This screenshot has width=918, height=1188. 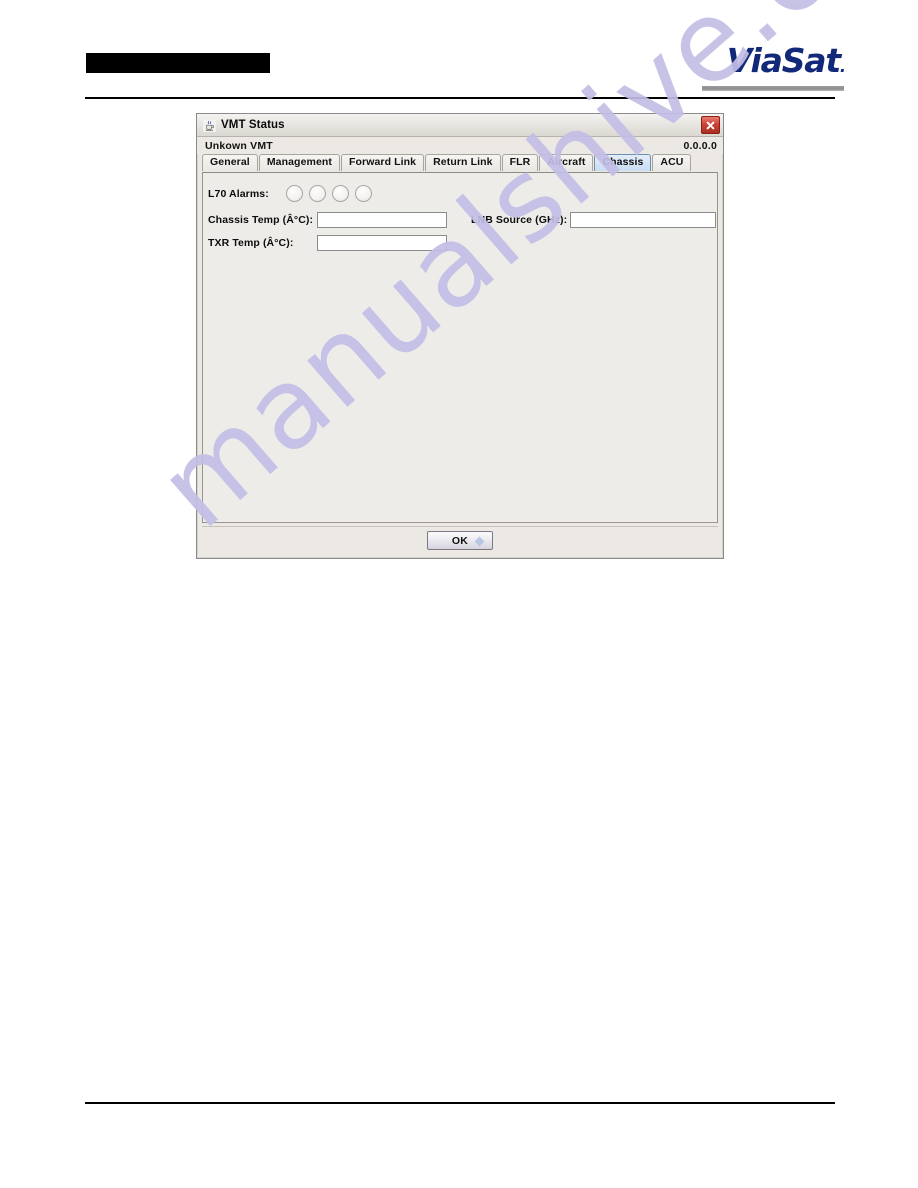 I want to click on device-ip-address: 0.0.0.0, so click(x=700, y=145).